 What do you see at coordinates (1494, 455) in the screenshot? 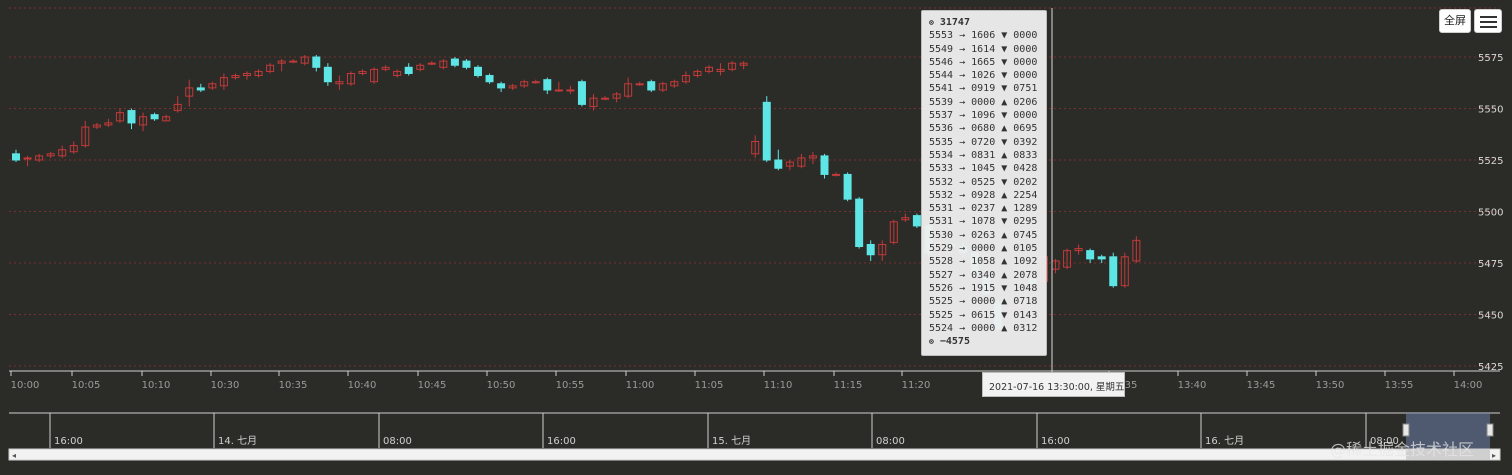
I see `scroll-right-arrow-icon: ▸` at bounding box center [1494, 455].